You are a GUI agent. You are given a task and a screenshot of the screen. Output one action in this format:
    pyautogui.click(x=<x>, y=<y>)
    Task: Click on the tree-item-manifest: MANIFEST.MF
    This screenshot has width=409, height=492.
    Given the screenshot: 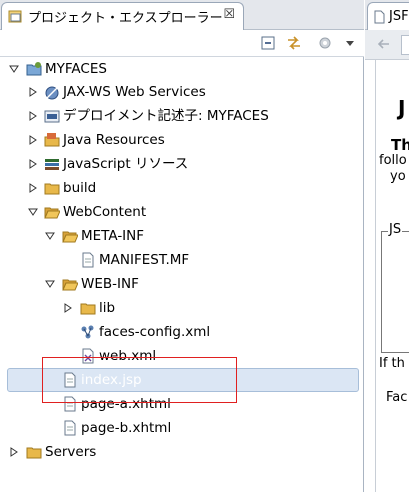 What is the action you would take?
    pyautogui.click(x=181, y=260)
    